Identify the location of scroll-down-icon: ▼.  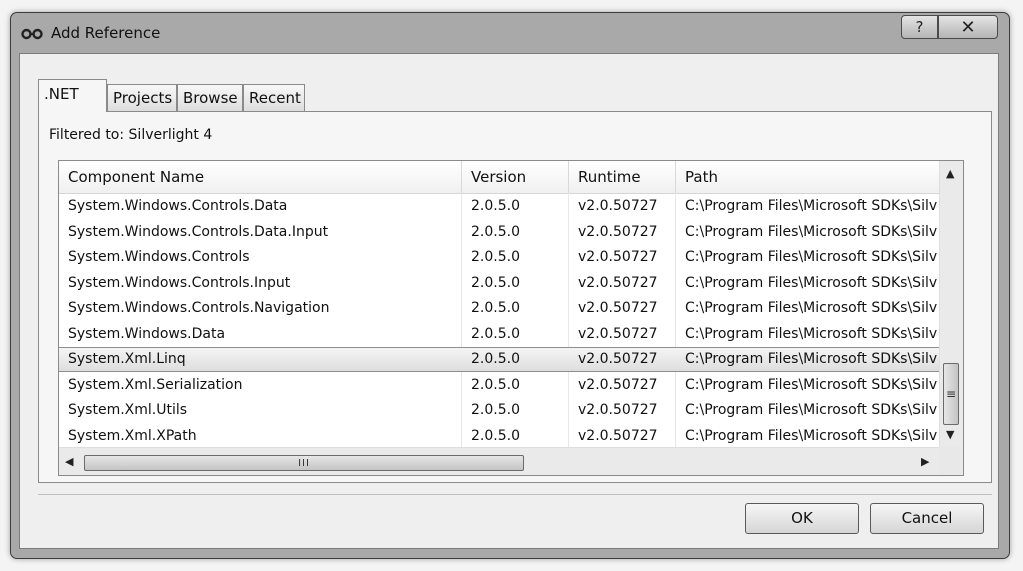
(950, 434).